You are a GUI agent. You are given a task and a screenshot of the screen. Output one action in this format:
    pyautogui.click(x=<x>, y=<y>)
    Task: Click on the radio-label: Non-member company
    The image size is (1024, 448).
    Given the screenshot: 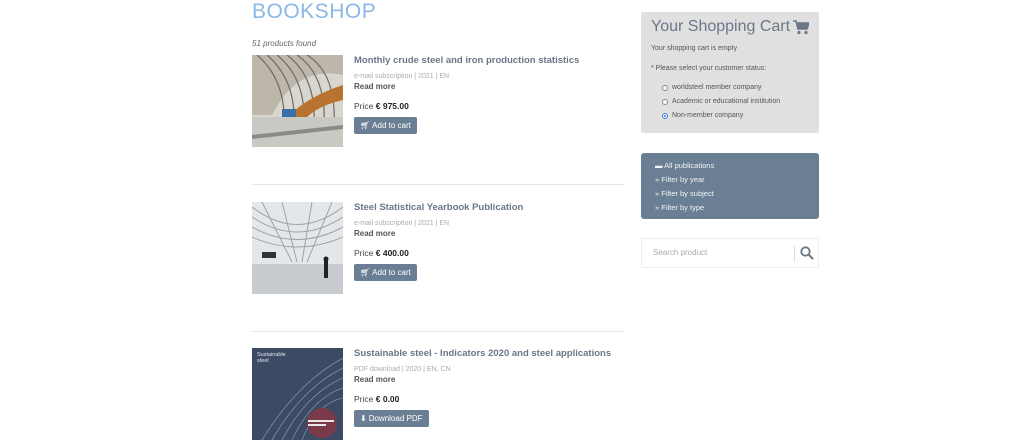 What is the action you would take?
    pyautogui.click(x=708, y=115)
    